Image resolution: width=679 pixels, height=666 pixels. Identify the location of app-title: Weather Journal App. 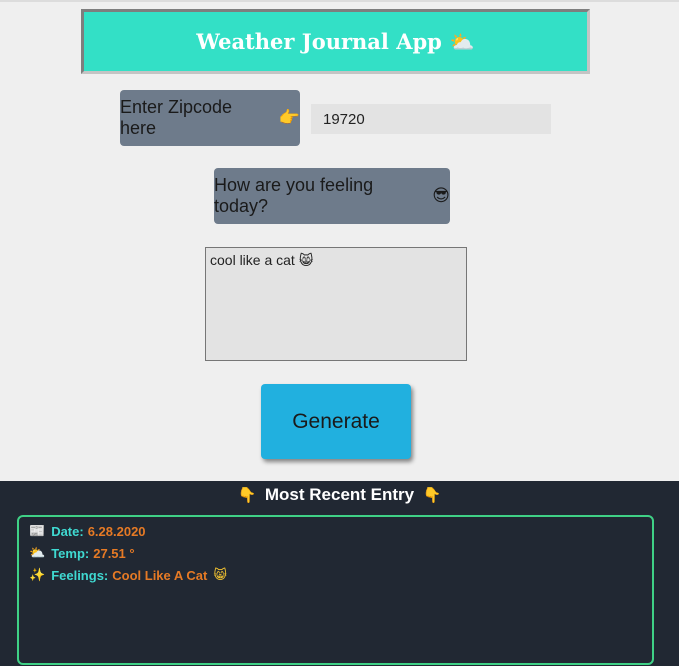
(319, 41).